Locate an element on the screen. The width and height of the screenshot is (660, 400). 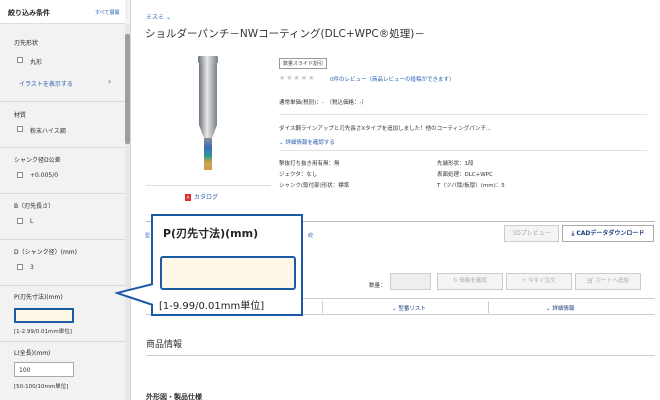
filter-label: D（シャンク径）(mm) is located at coordinates (45, 252).